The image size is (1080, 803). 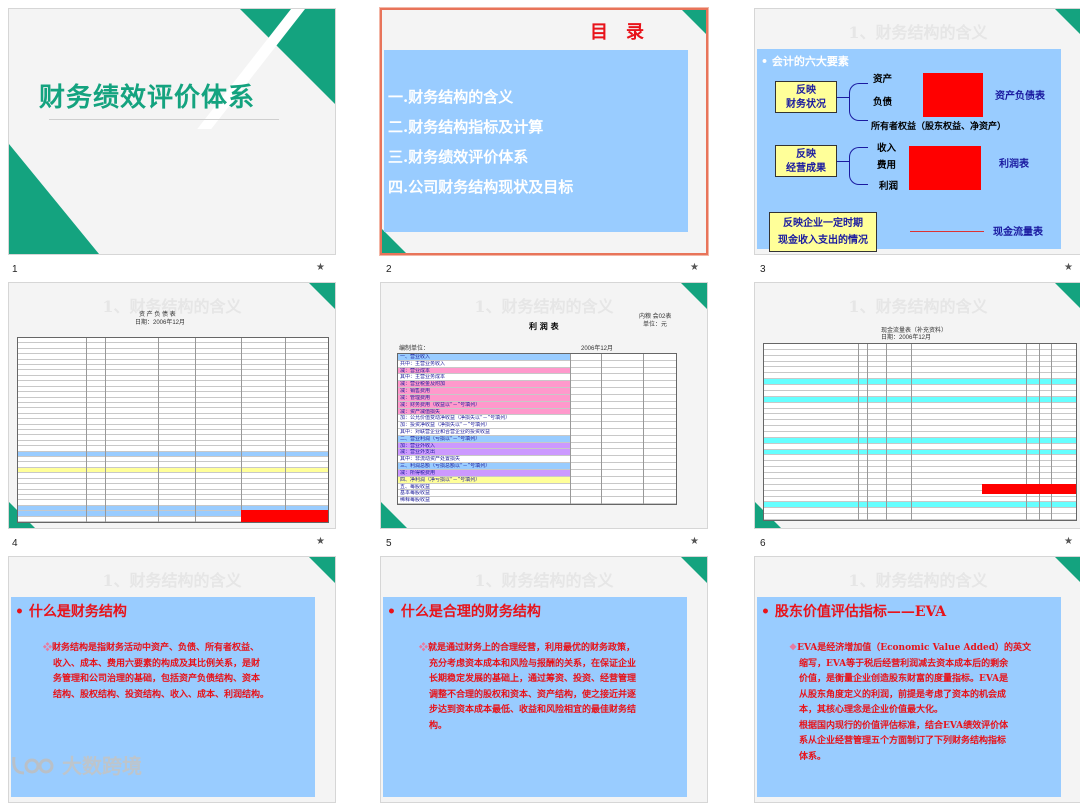 I want to click on toc-heading: 目 录, so click(x=617, y=32).